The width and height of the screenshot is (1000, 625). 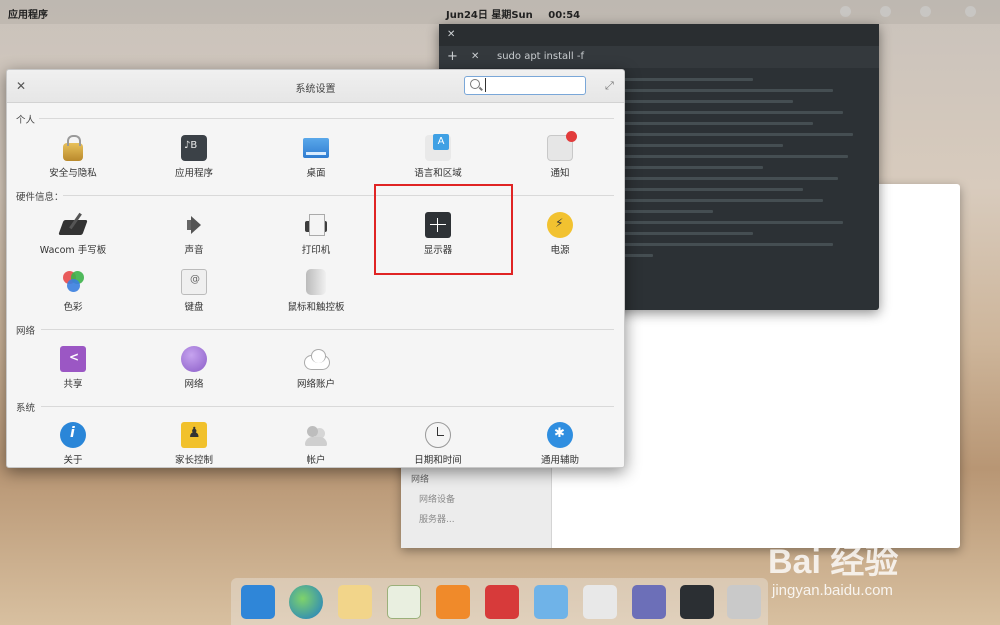 I want to click on lock-icon, so click(x=73, y=148).